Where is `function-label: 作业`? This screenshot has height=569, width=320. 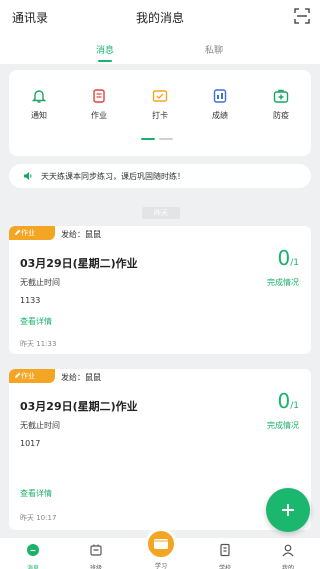
function-label: 作业 is located at coordinates (99, 115).